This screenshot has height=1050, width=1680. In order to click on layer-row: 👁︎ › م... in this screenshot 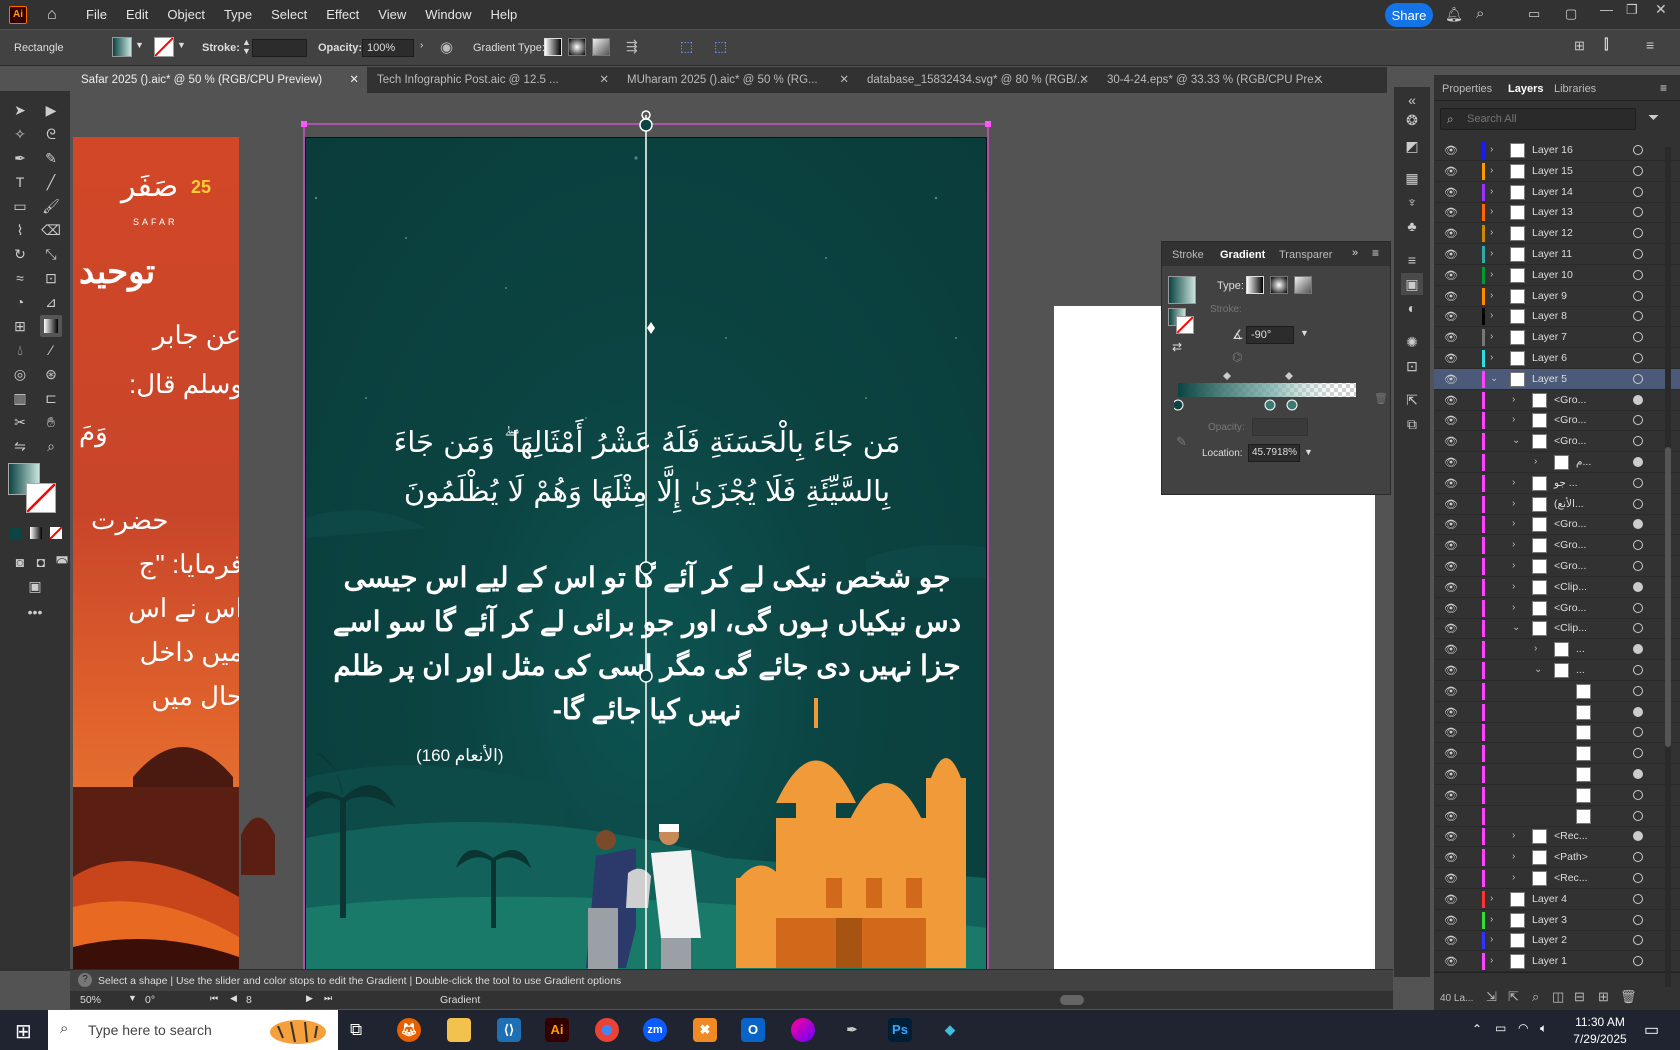, I will do `click(1557, 462)`.